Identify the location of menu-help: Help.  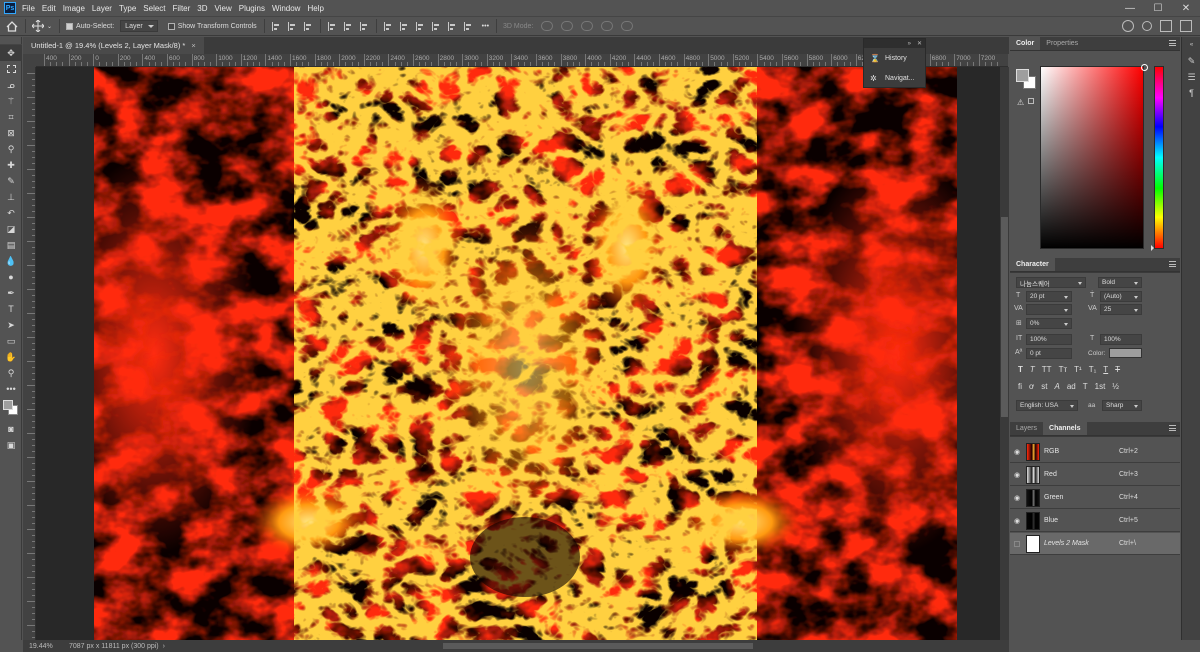
(315, 8).